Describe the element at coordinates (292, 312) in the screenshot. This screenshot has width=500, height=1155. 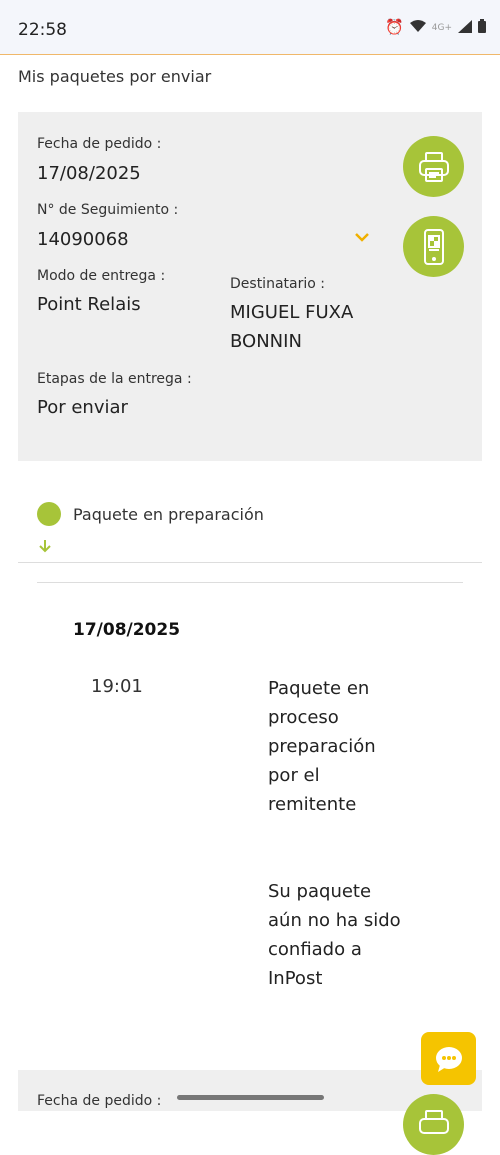
I see `recipient-name-line1: MIGUEL FUXA` at that location.